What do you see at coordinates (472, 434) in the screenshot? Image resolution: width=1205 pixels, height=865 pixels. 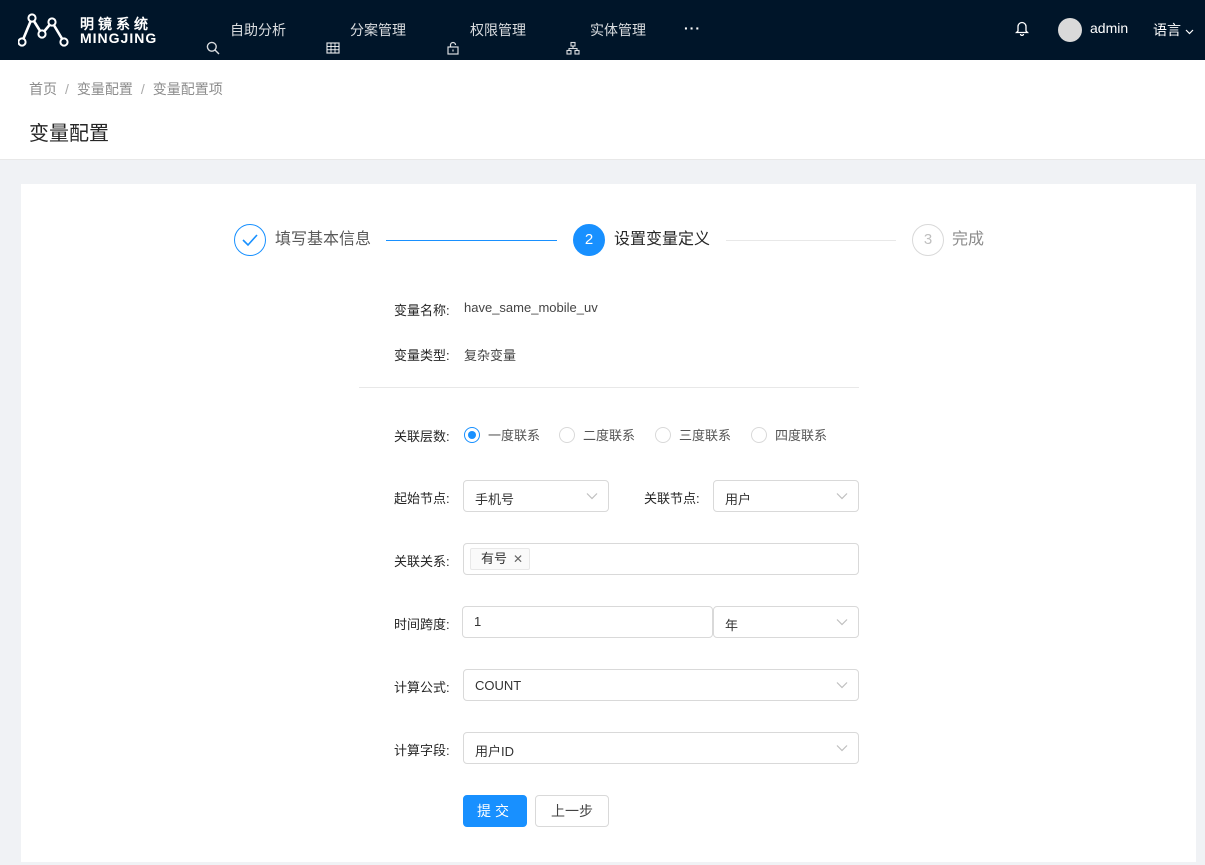 I see `radio-checked-icon` at bounding box center [472, 434].